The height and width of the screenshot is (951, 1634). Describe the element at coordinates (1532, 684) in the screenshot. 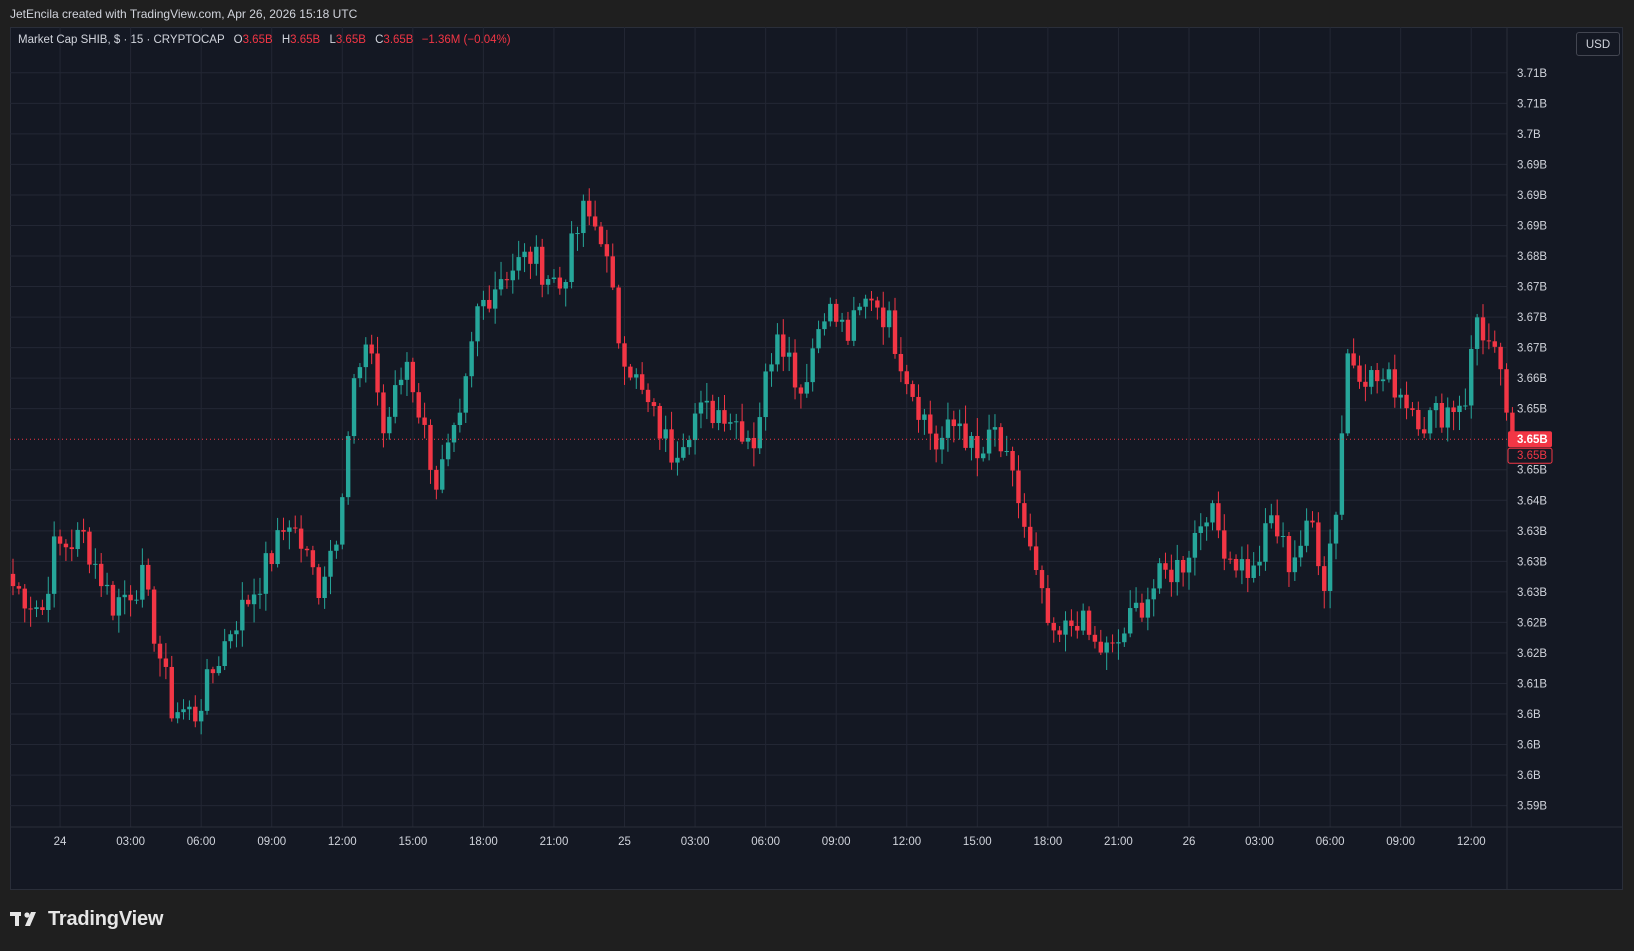

I see `price-tick-label: 3.61B` at that location.